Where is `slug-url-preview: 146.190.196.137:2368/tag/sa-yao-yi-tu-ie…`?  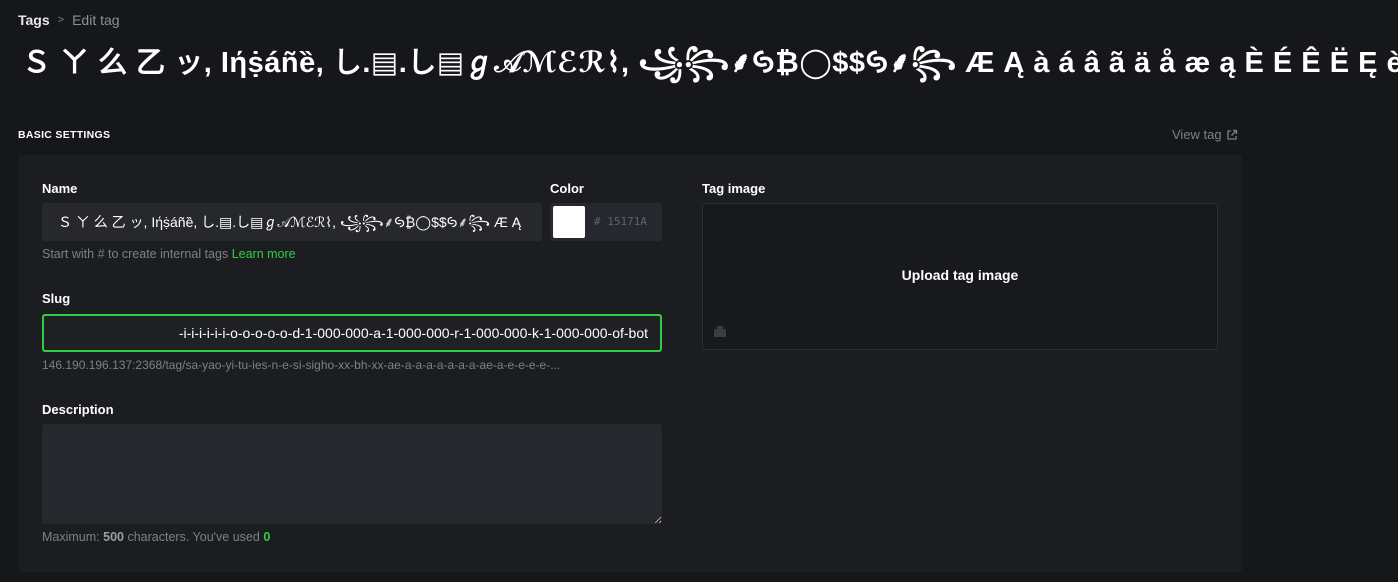 slug-url-preview: 146.190.196.137:2368/tag/sa-yao-yi-tu-ie… is located at coordinates (301, 365).